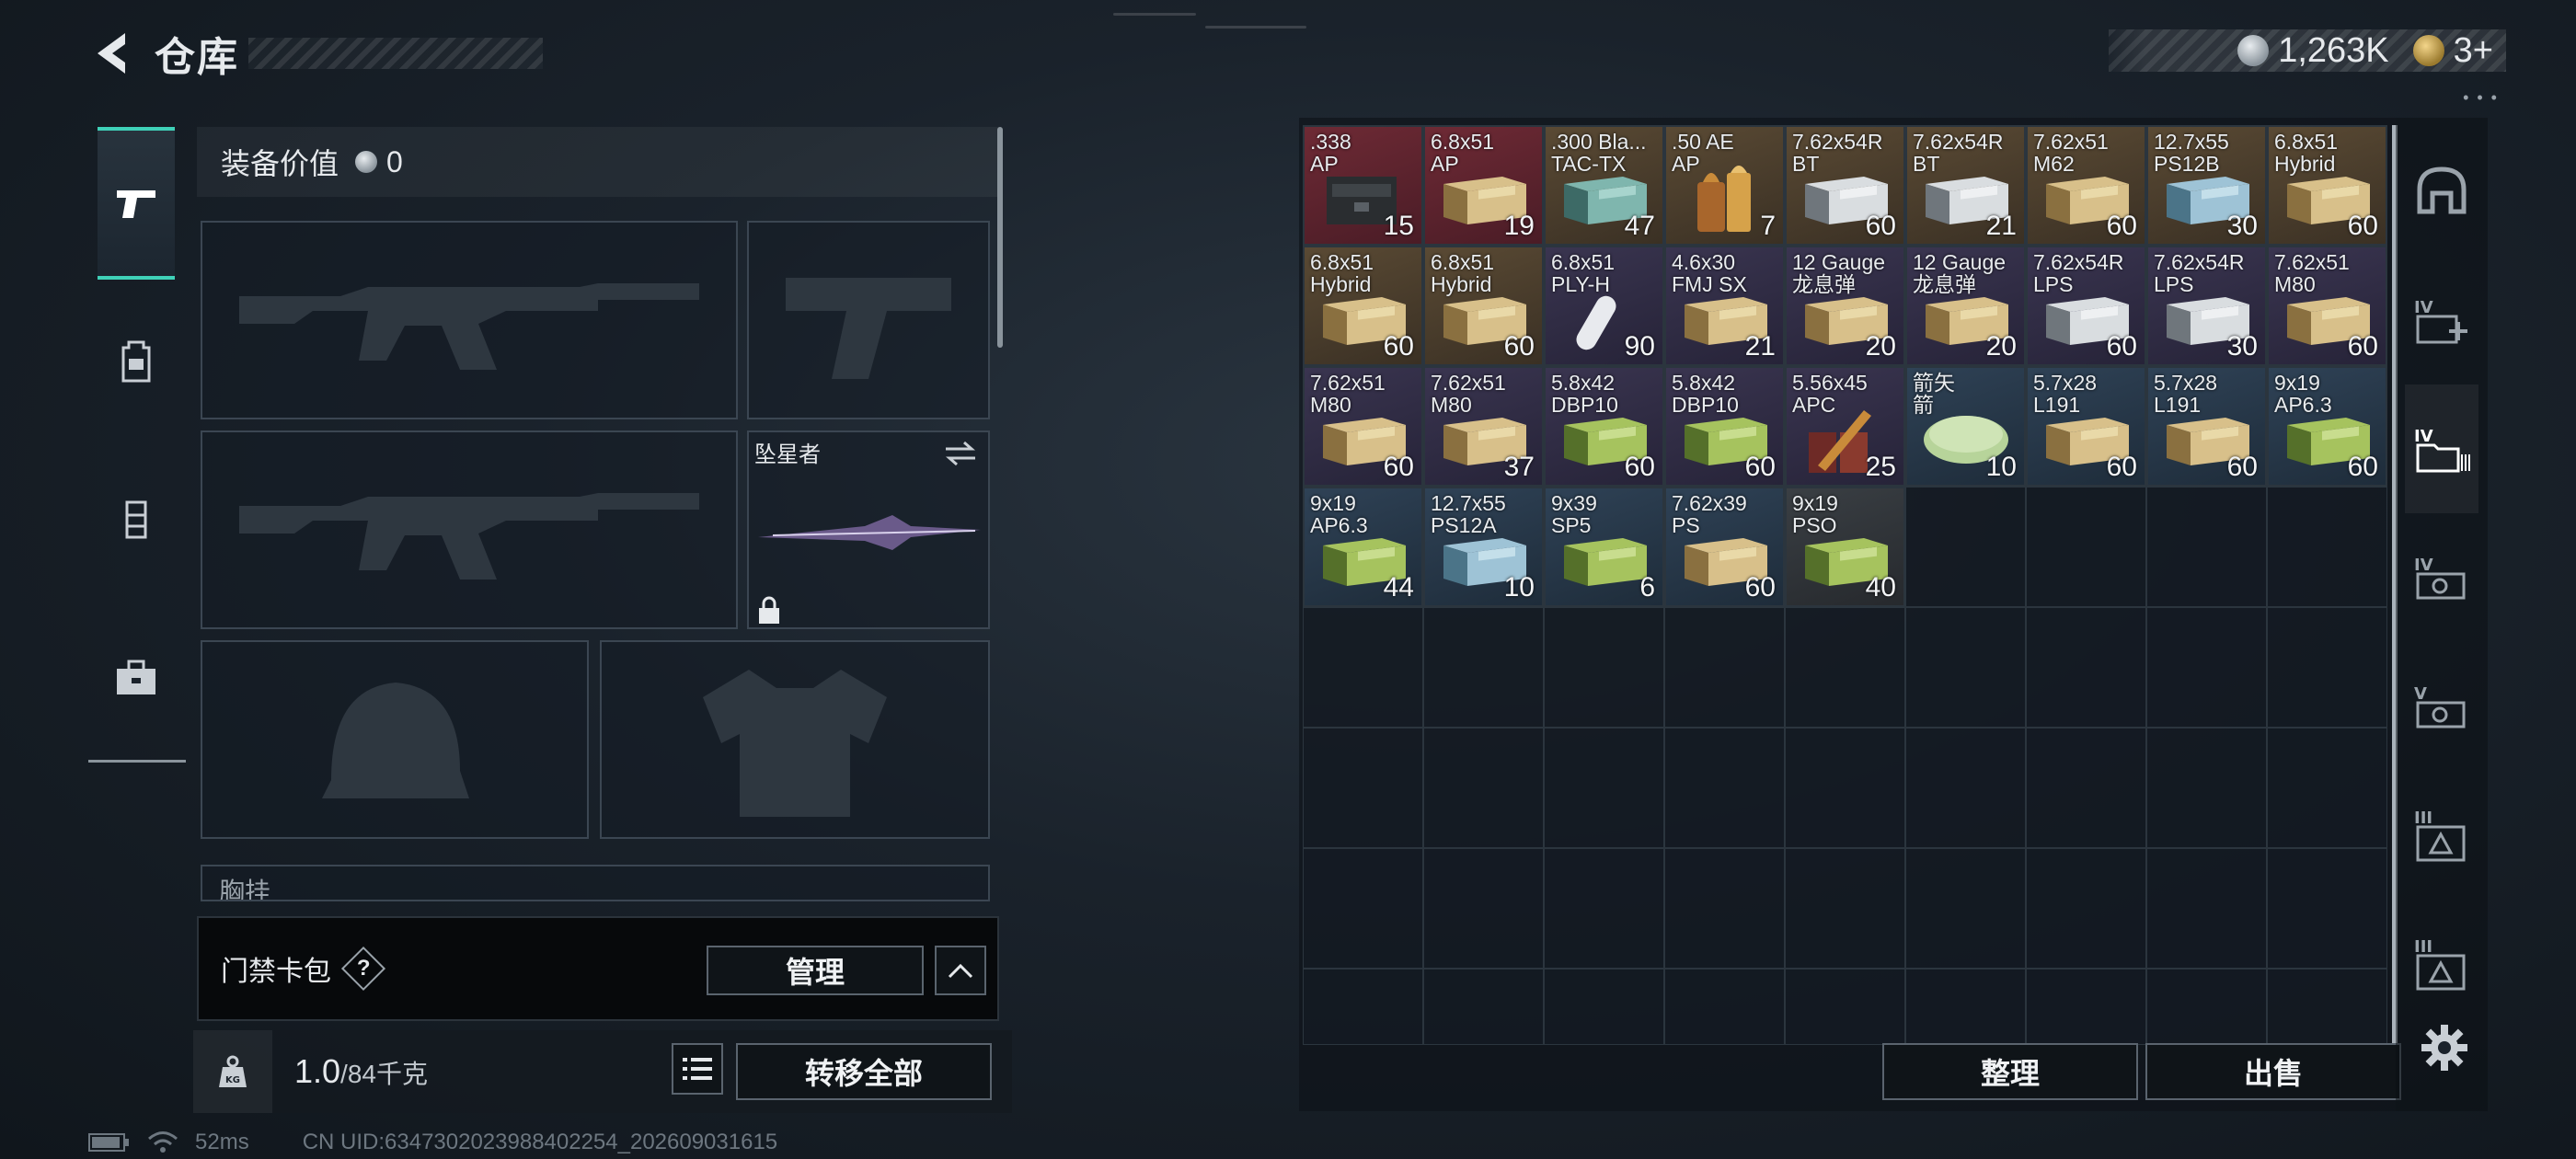  Describe the element at coordinates (136, 519) in the screenshot. I see `tab-chest-rig` at that location.